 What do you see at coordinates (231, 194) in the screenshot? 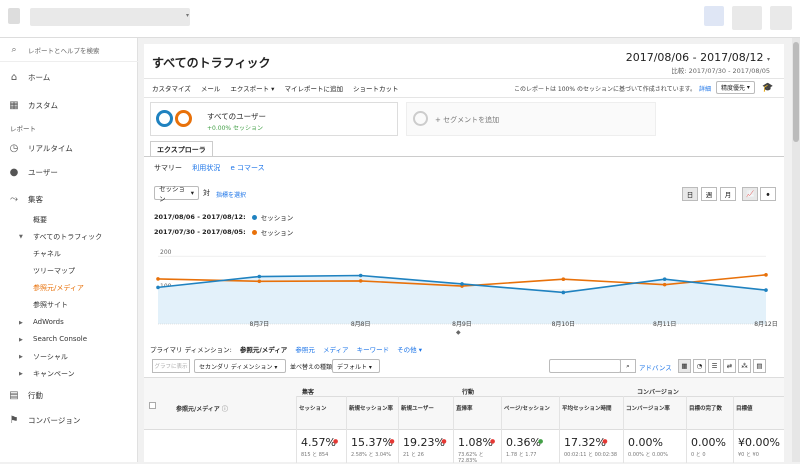
I see `choose-metric-link: 指標を選択` at bounding box center [231, 194].